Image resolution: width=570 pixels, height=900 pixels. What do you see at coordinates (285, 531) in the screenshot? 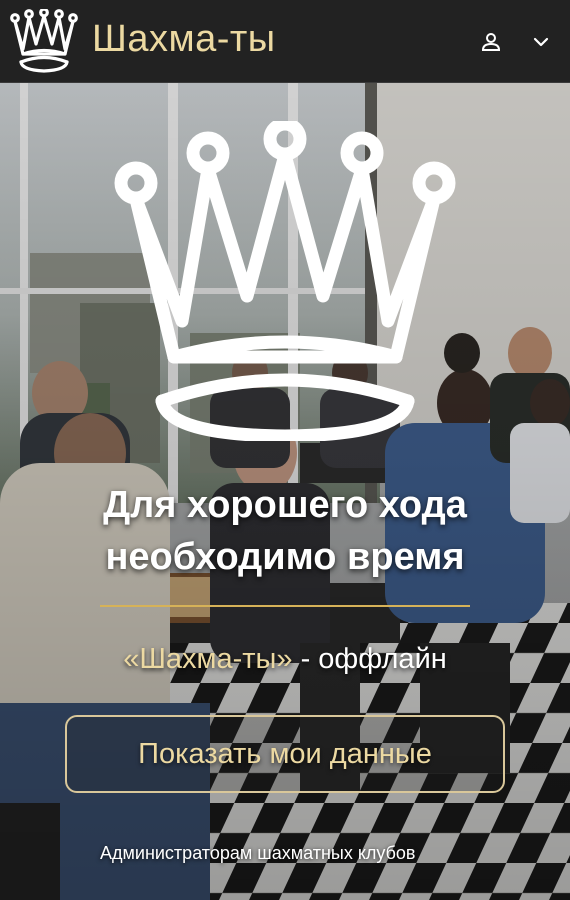
I see `hero-headline: Для хорошего хода необходимо время` at bounding box center [285, 531].